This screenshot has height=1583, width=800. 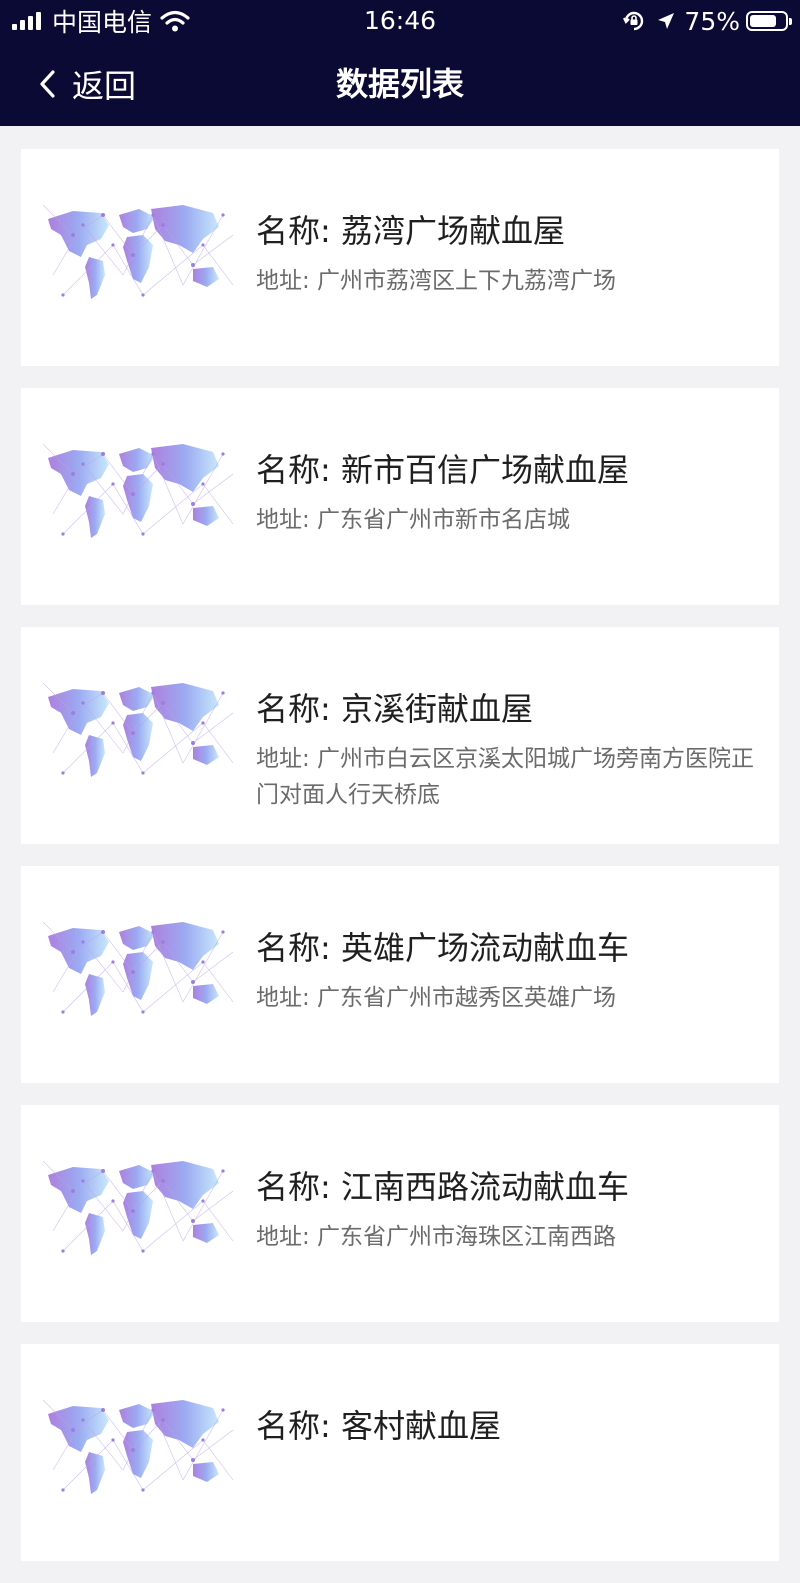 What do you see at coordinates (442, 1187) in the screenshot?
I see `item-name: 名称: 江南西路流动献血车` at bounding box center [442, 1187].